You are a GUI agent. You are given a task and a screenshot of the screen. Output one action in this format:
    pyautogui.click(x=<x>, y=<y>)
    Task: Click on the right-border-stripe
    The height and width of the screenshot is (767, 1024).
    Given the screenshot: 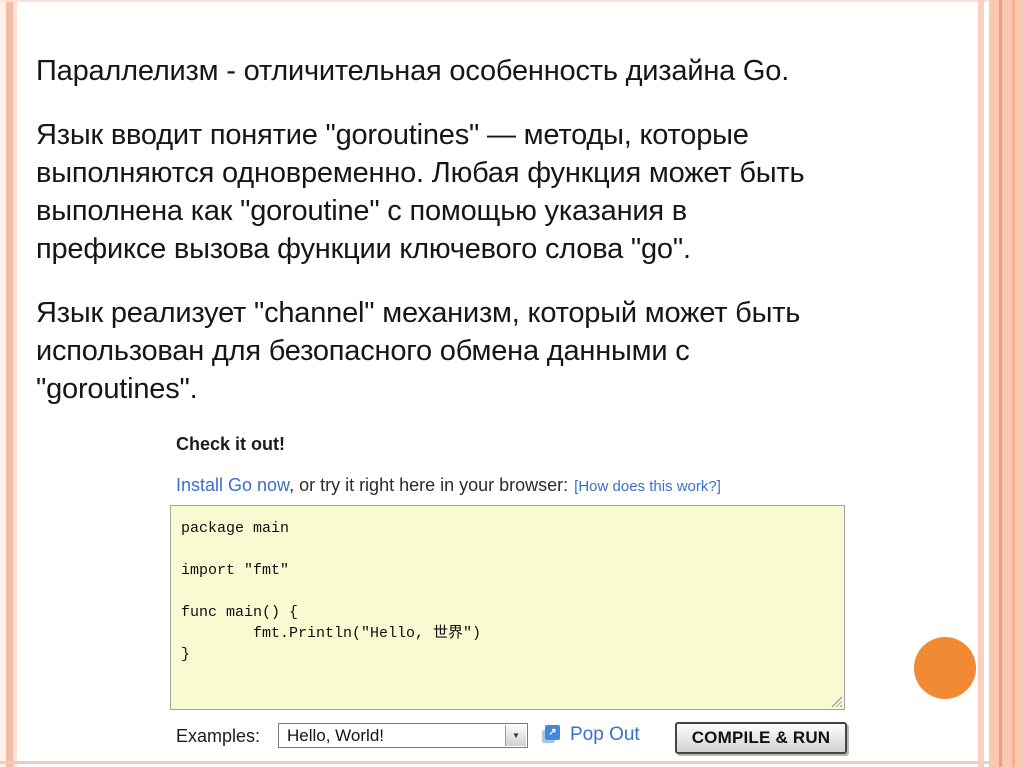 What is the action you would take?
    pyautogui.click(x=981, y=383)
    